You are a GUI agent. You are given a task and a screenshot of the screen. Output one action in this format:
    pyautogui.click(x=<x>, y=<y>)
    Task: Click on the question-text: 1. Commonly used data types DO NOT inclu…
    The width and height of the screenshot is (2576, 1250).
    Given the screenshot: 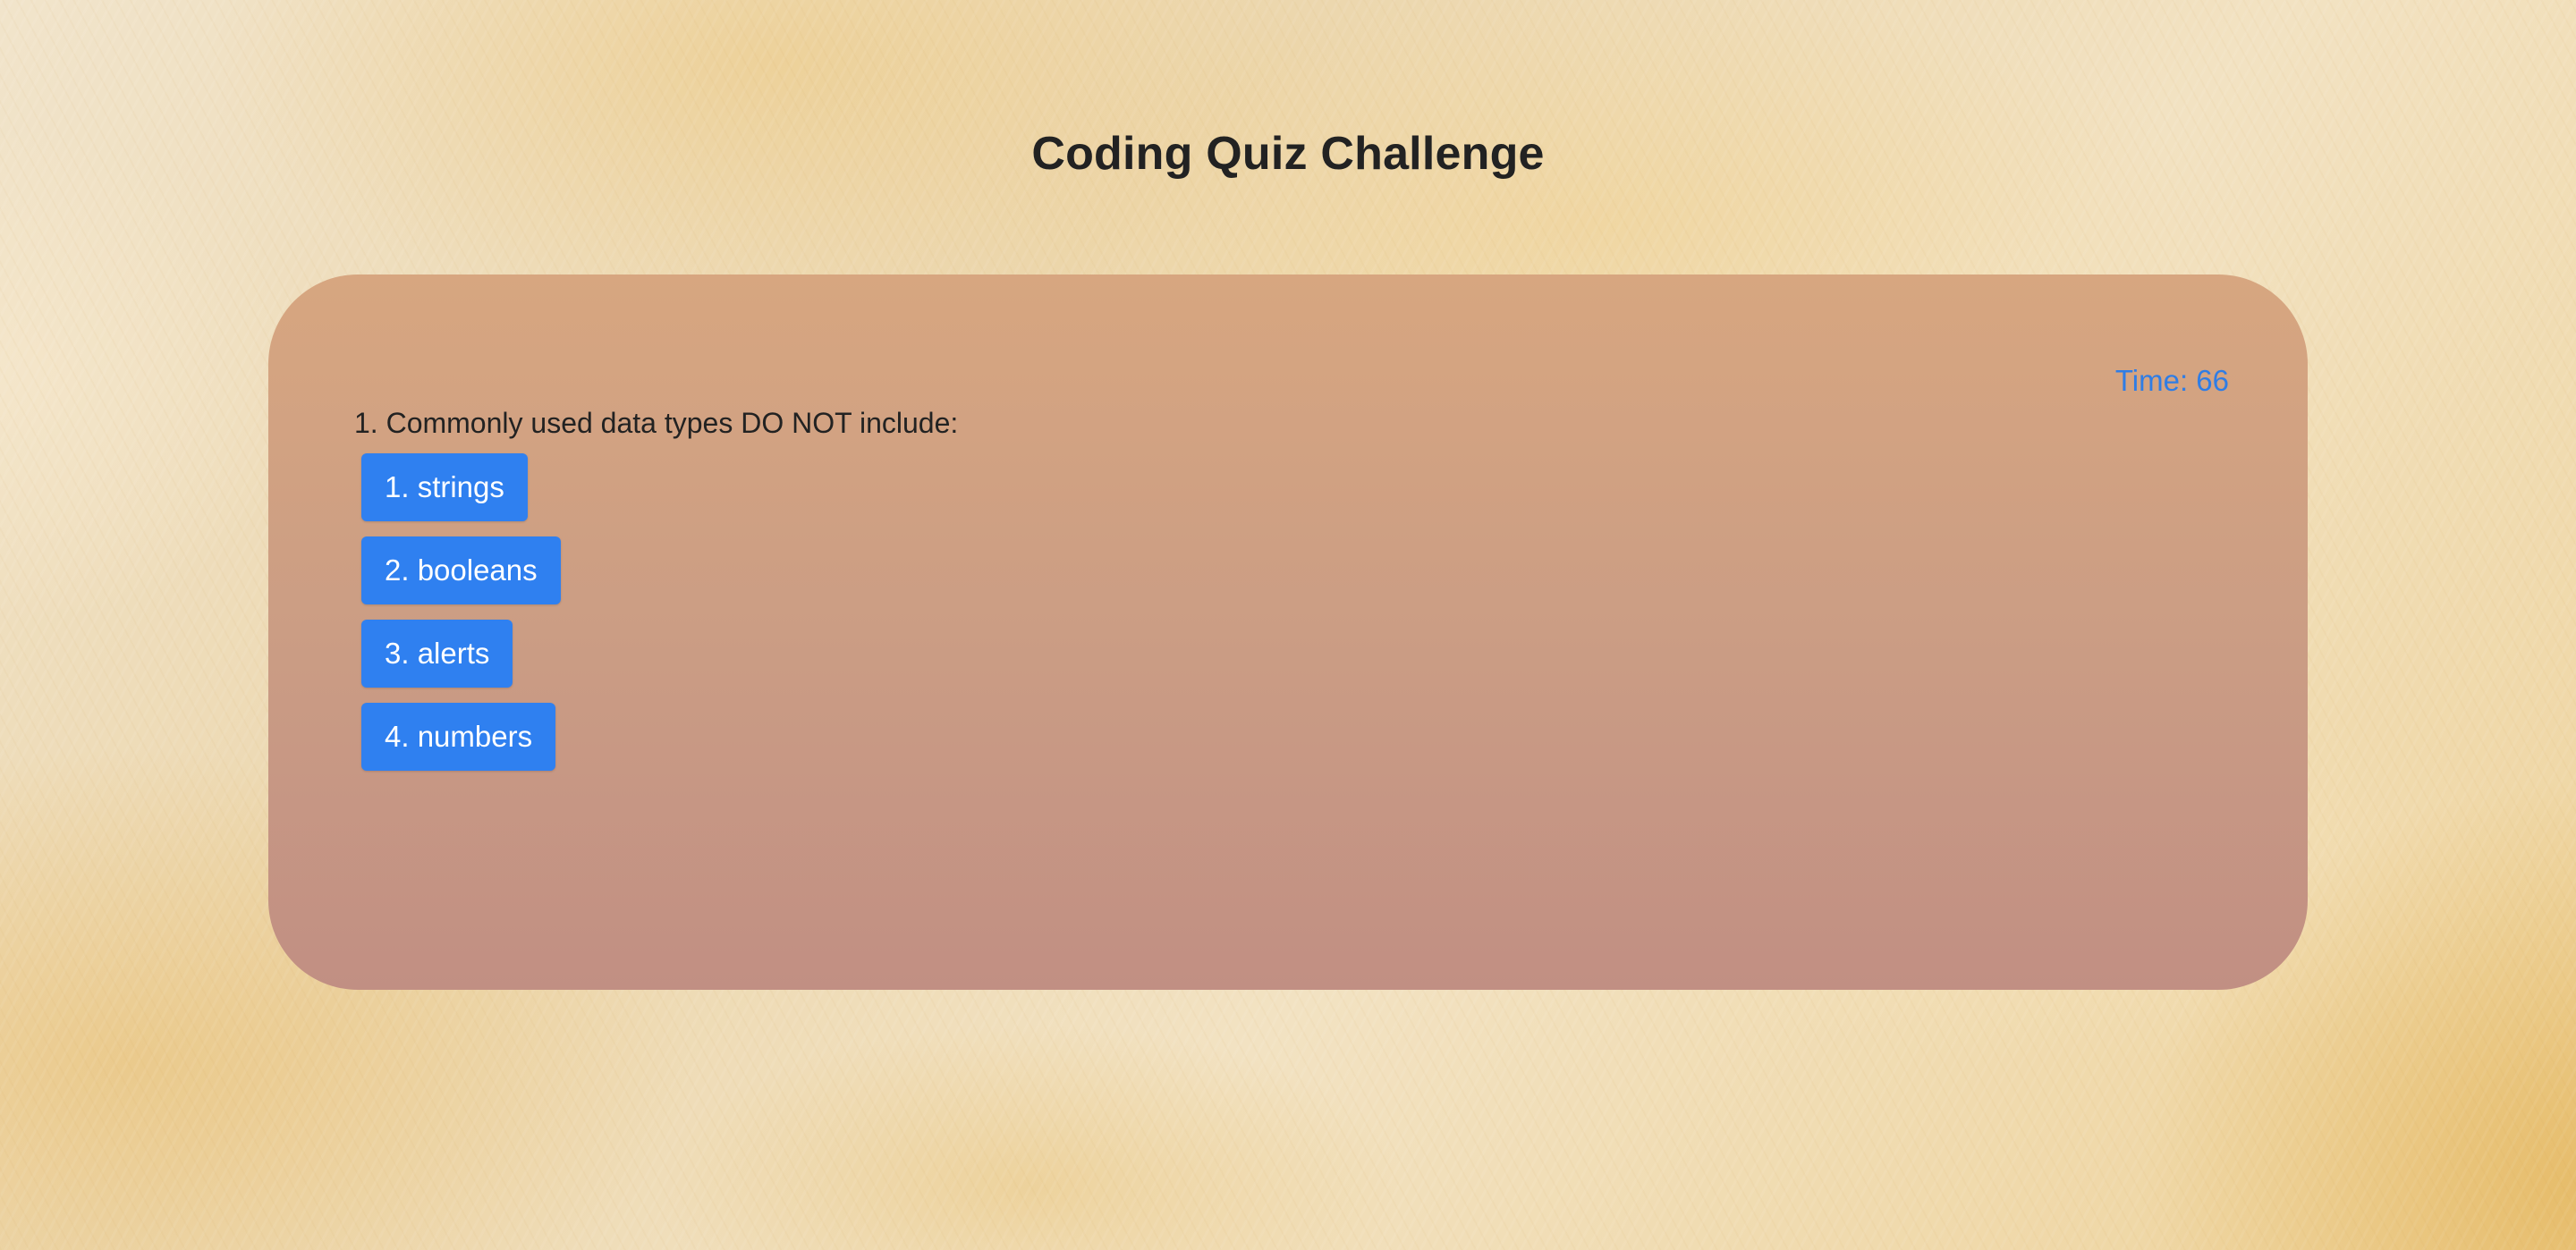 What is the action you would take?
    pyautogui.click(x=656, y=423)
    